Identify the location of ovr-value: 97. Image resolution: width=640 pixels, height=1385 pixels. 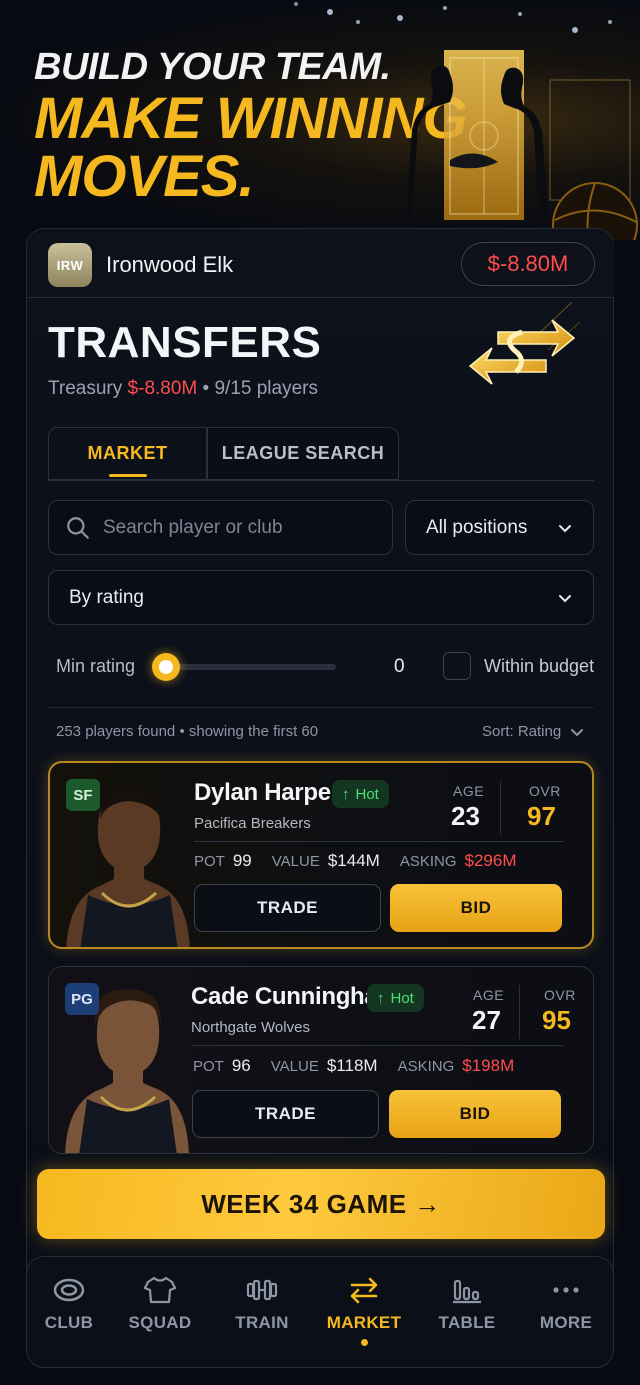
(541, 816).